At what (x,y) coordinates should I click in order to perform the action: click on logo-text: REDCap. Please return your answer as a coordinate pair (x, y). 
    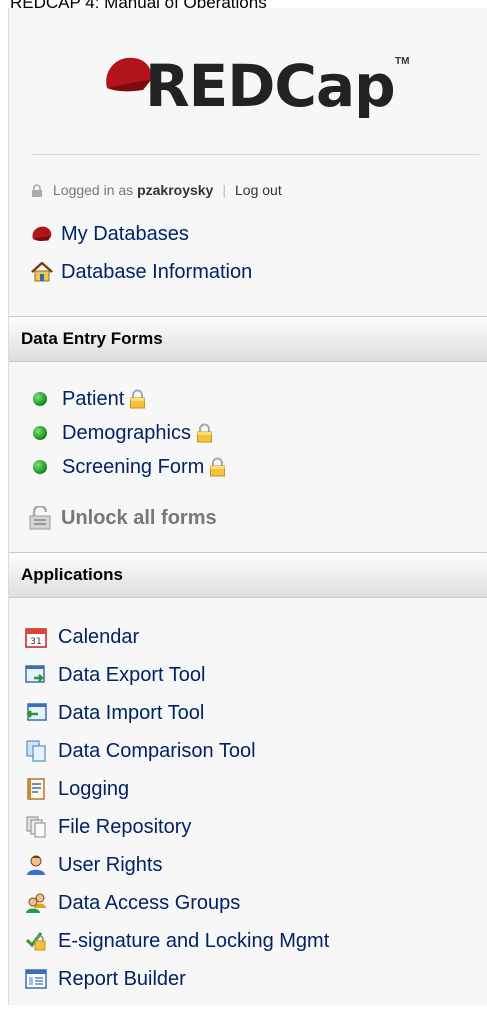
    Looking at the image, I should click on (270, 86).